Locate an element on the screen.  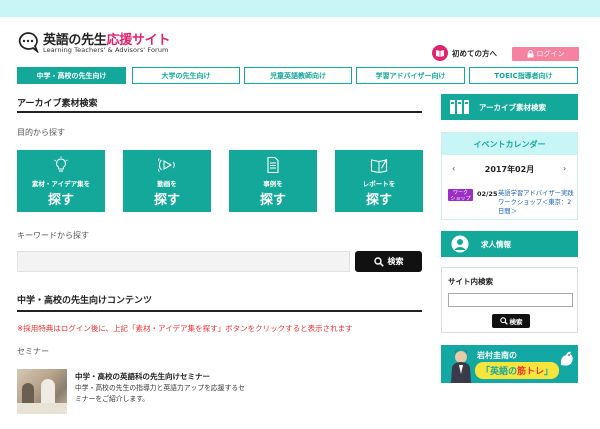
archive-divider is located at coordinates (219, 112).